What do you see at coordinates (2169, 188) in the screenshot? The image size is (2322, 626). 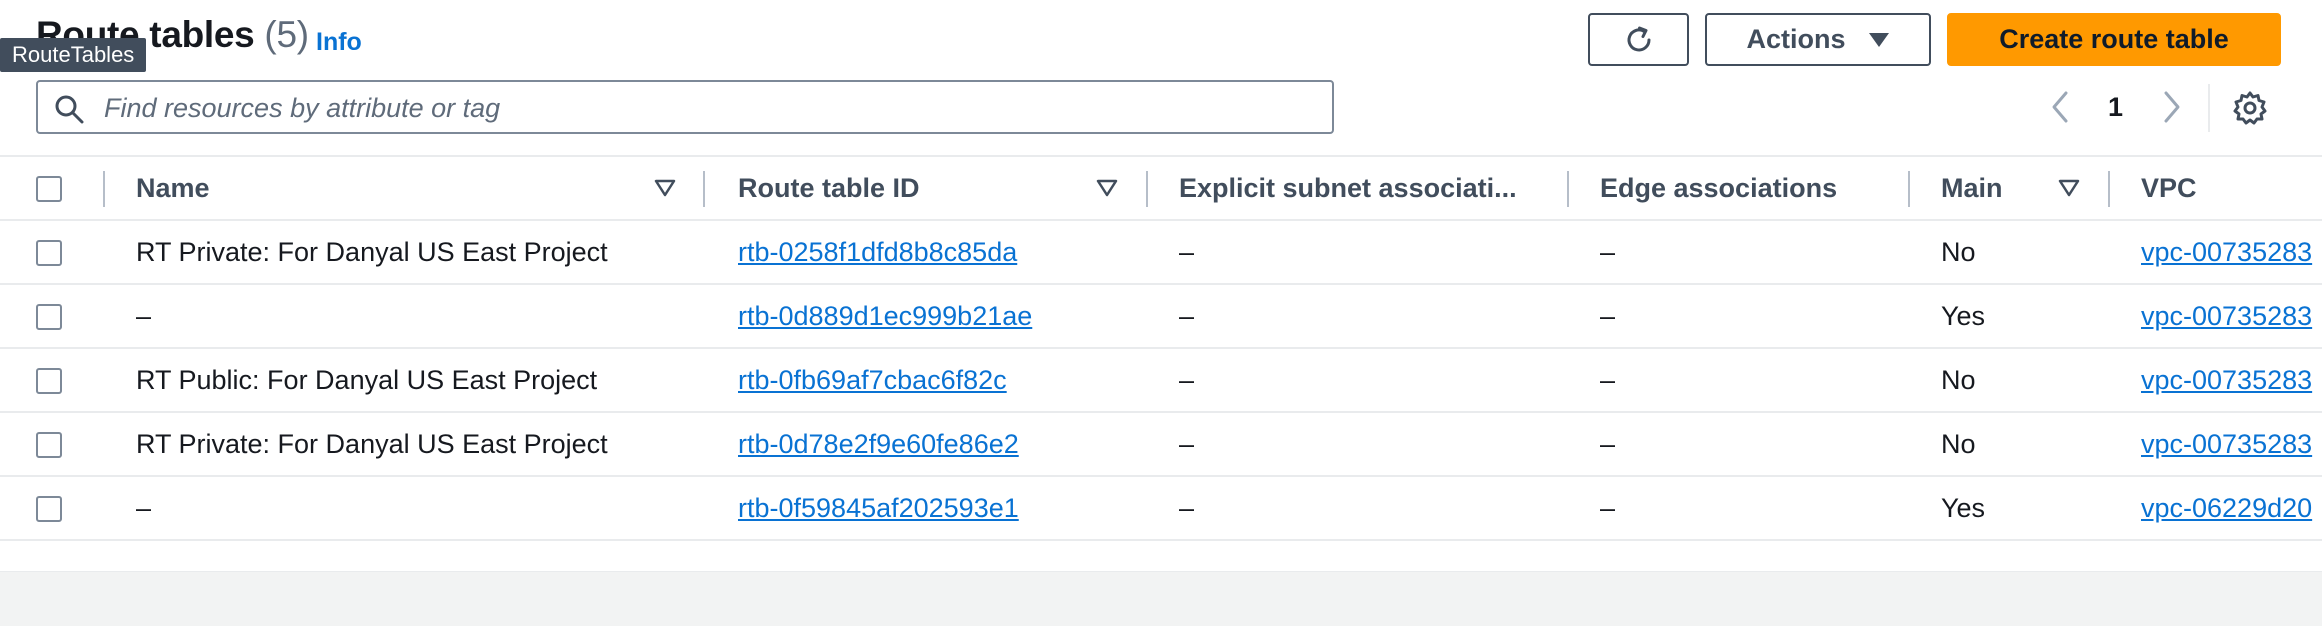 I see `column-header-vpc: VPC` at bounding box center [2169, 188].